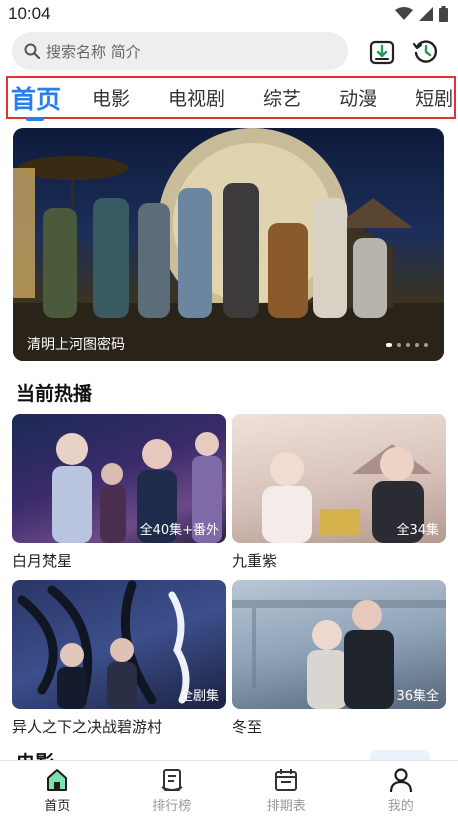  I want to click on history-icon, so click(425, 51).